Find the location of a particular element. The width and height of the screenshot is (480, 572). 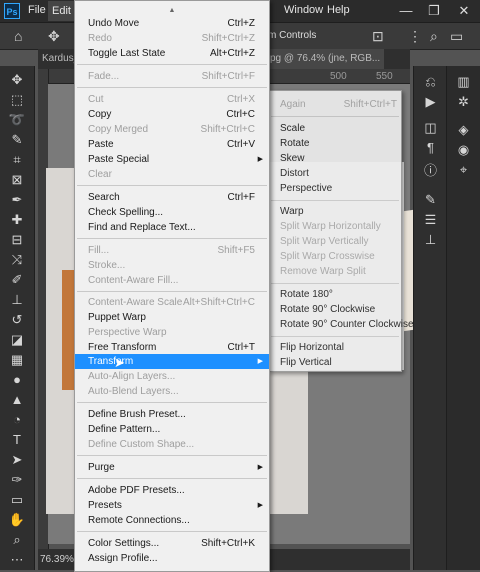

submenu-distort: Distort is located at coordinates (335, 173).